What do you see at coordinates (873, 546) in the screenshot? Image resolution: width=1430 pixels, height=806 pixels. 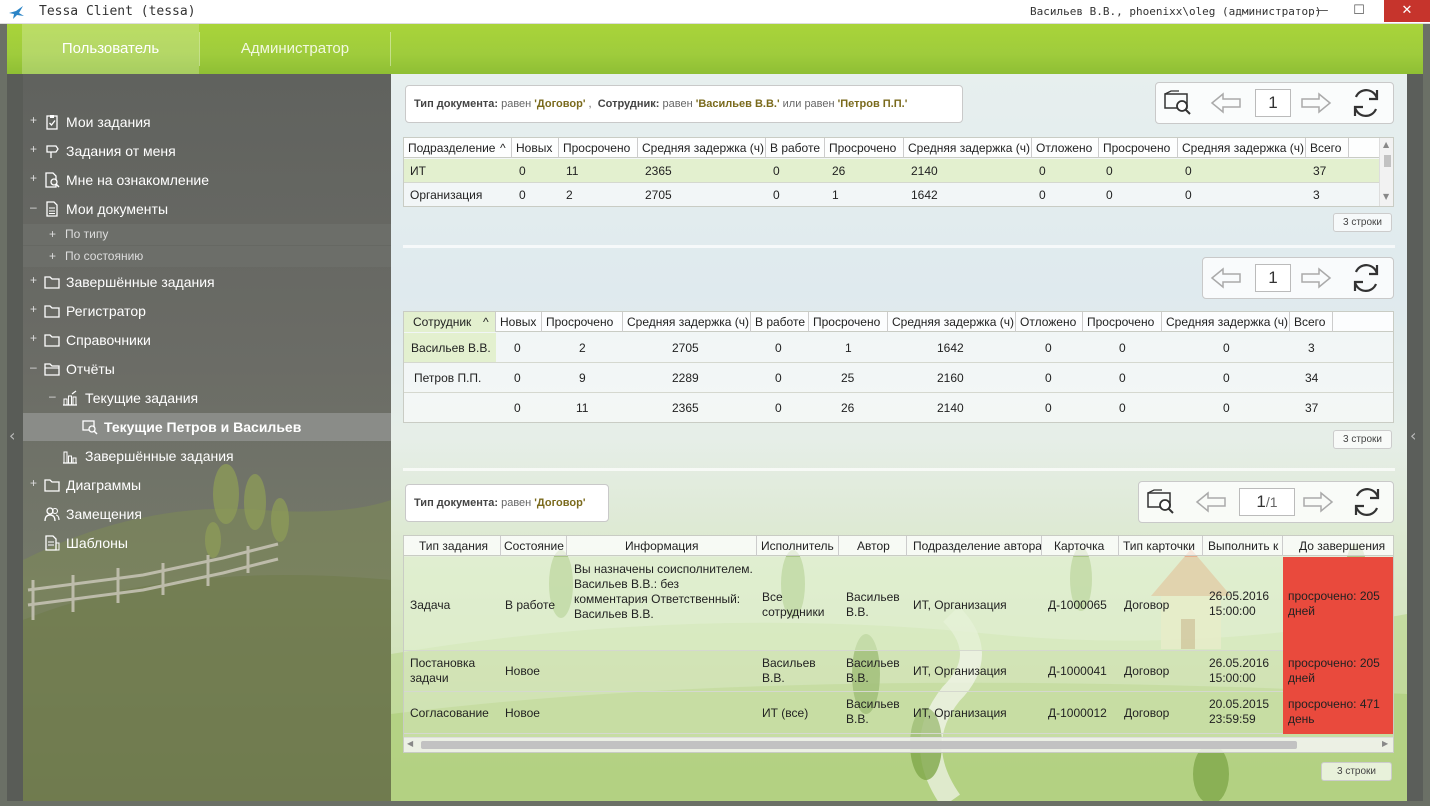 I see `column-header: Автор` at bounding box center [873, 546].